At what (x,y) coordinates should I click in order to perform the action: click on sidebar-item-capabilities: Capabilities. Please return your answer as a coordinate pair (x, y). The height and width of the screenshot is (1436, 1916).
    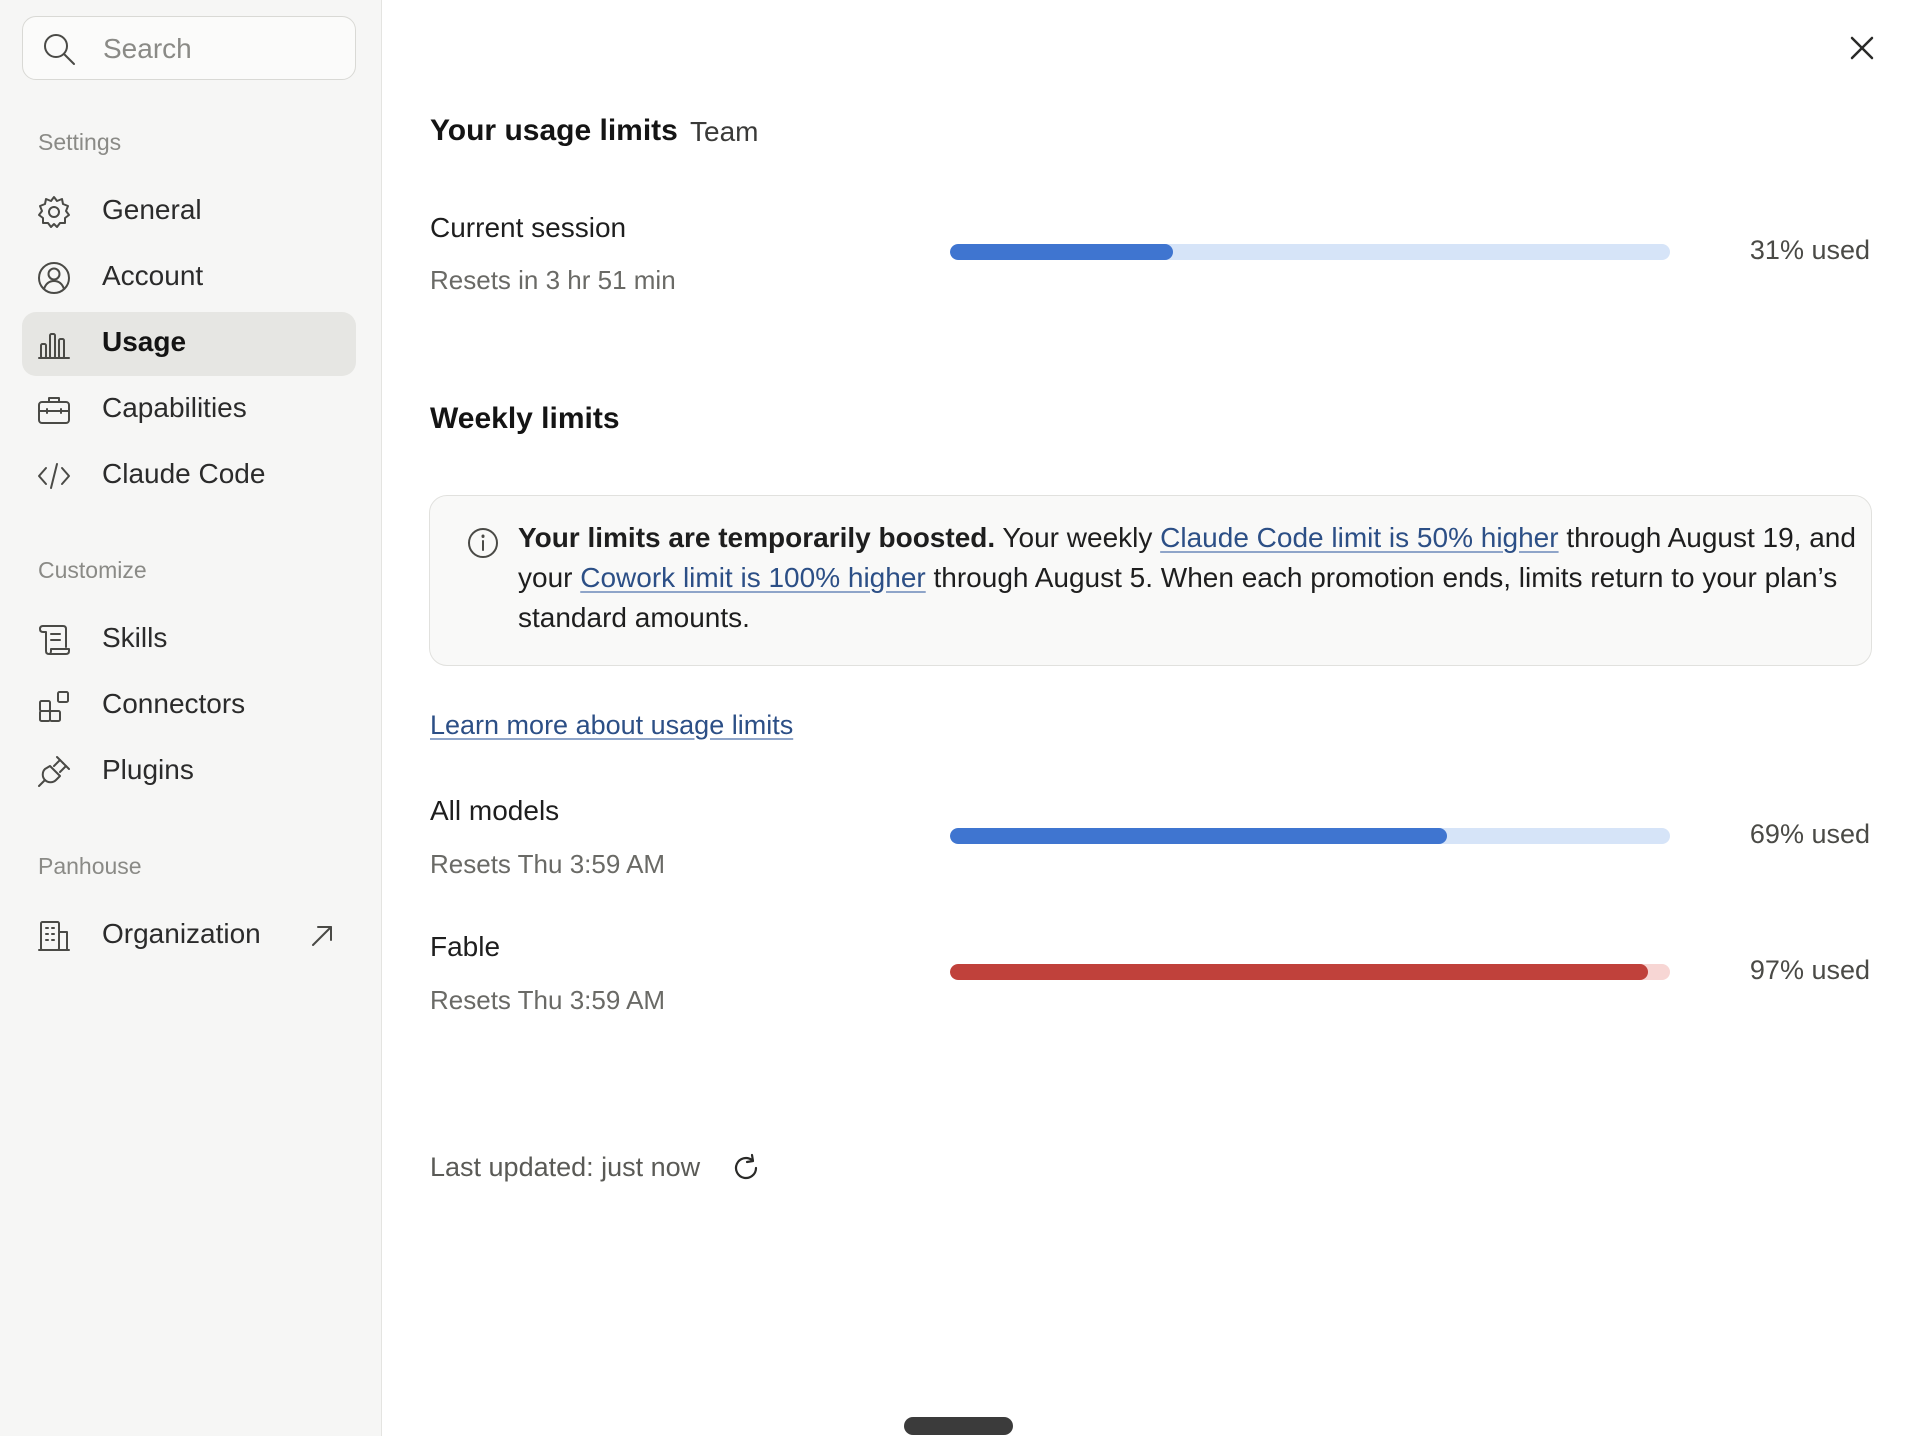
    Looking at the image, I should click on (189, 410).